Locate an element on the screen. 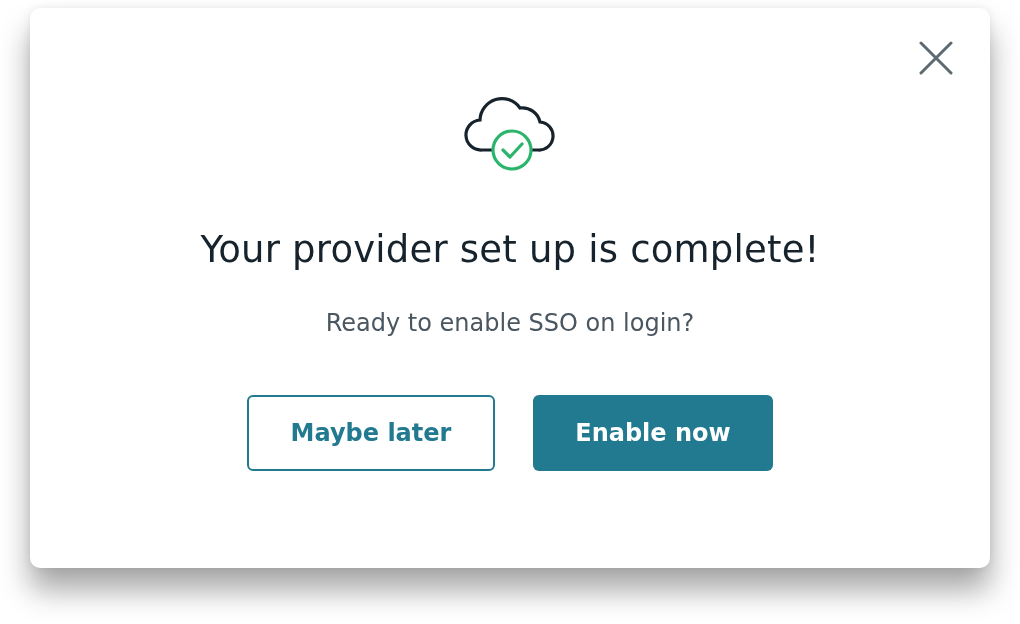  dialog-title: Your provider set up is complete! is located at coordinates (510, 249).